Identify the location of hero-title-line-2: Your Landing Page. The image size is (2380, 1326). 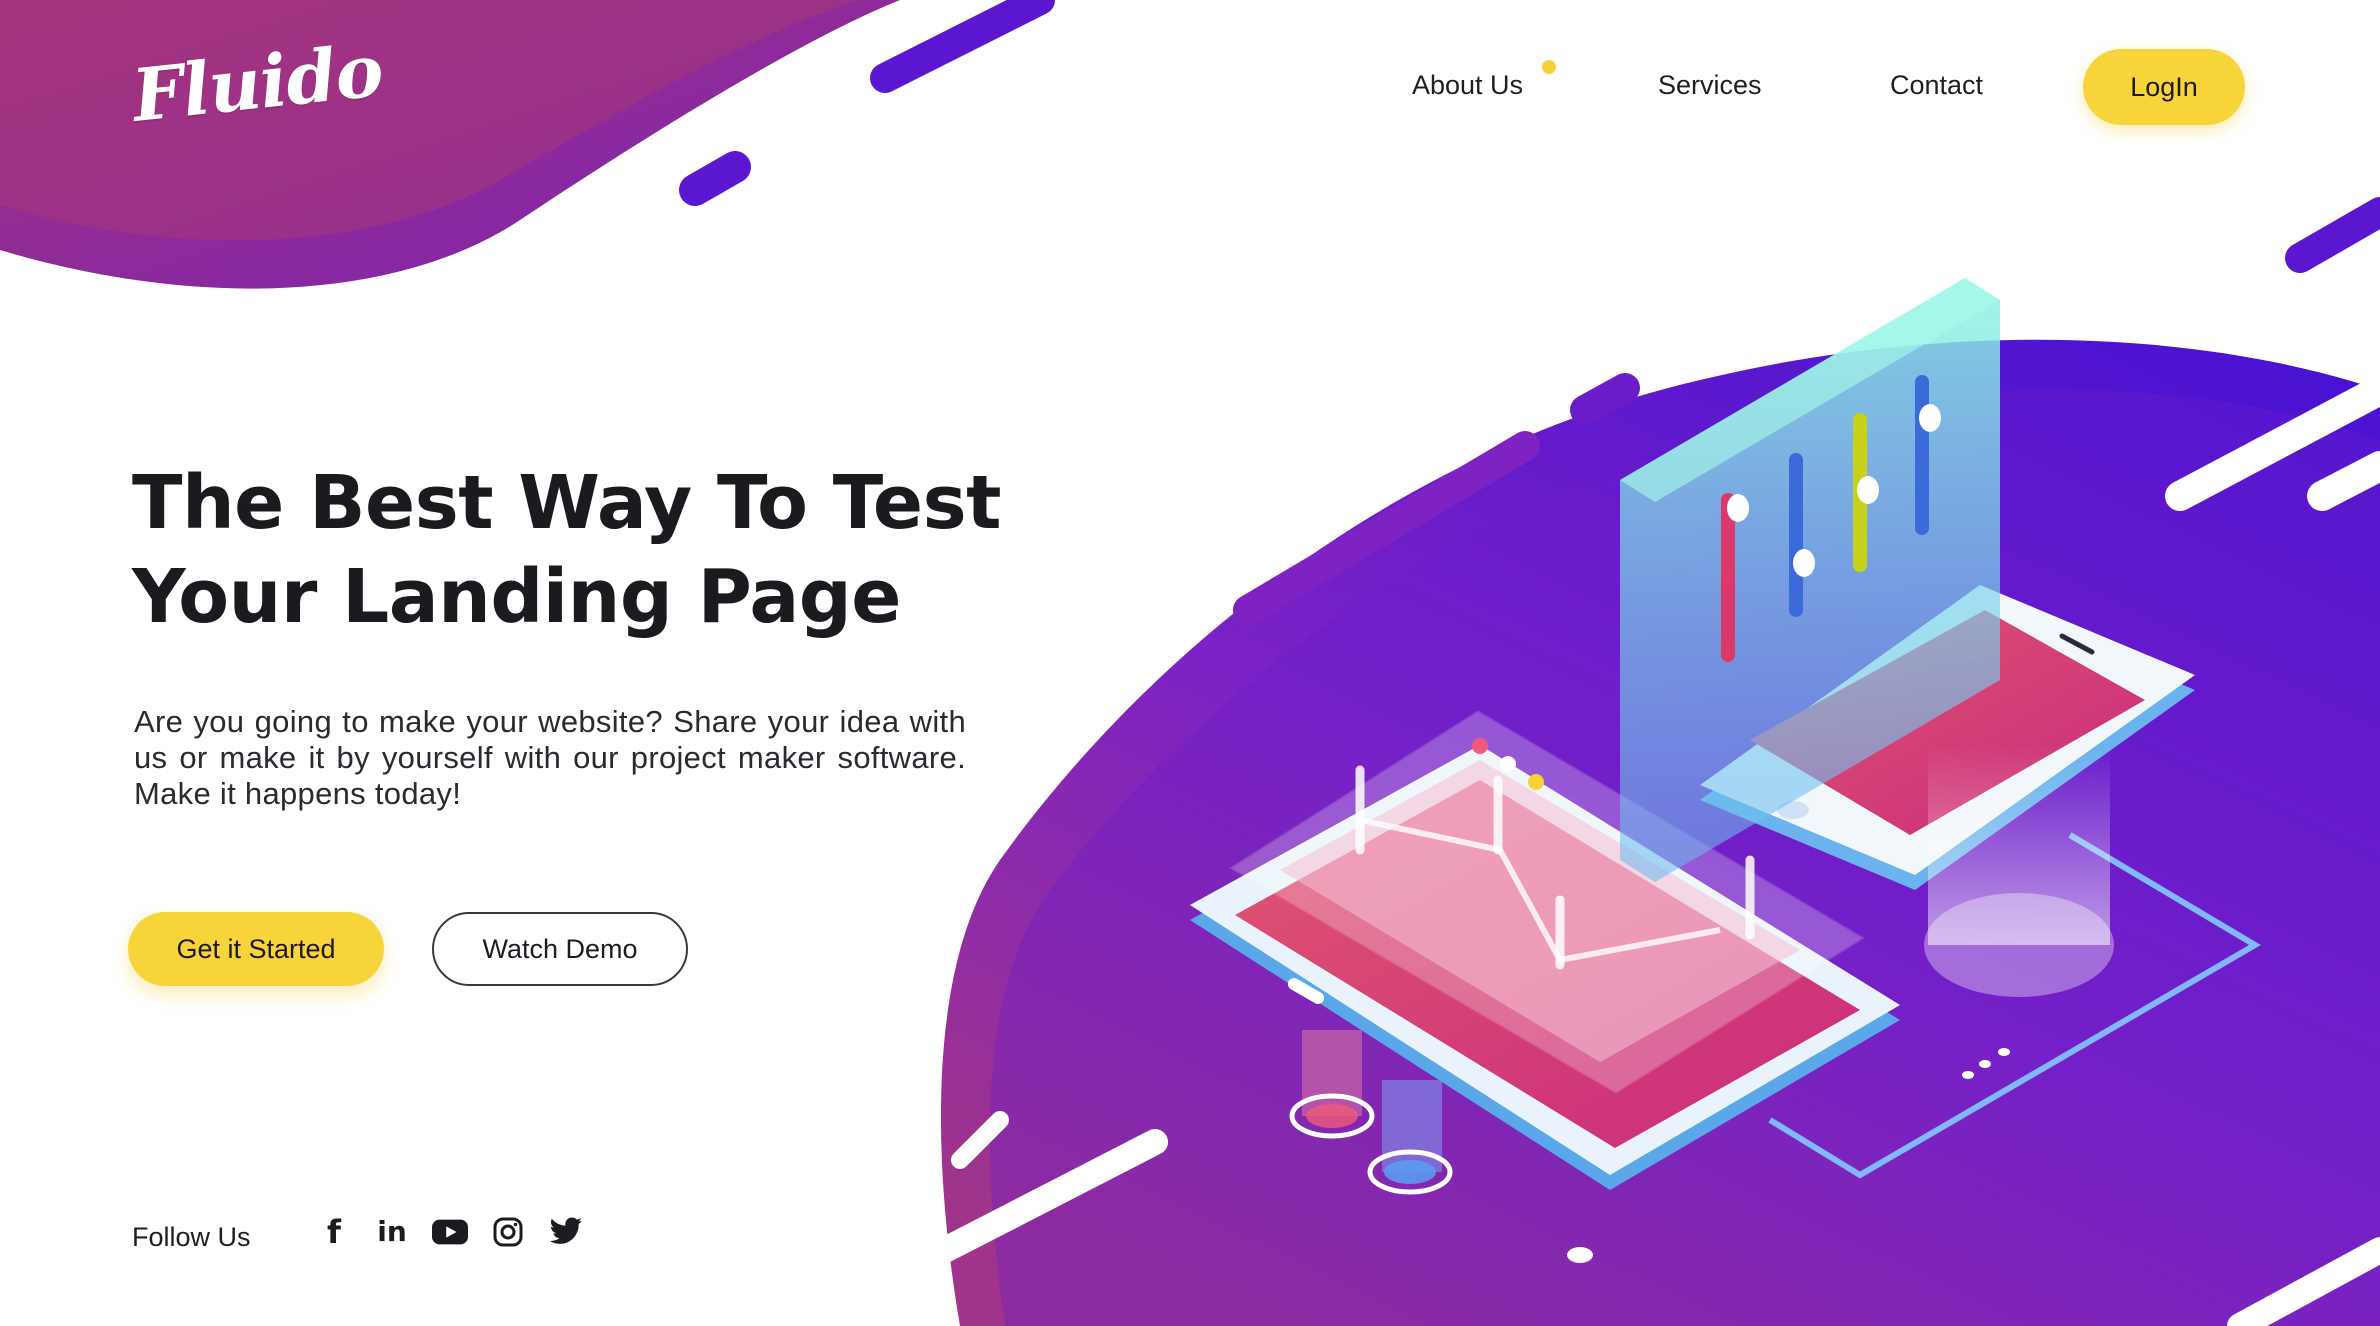
(516, 597).